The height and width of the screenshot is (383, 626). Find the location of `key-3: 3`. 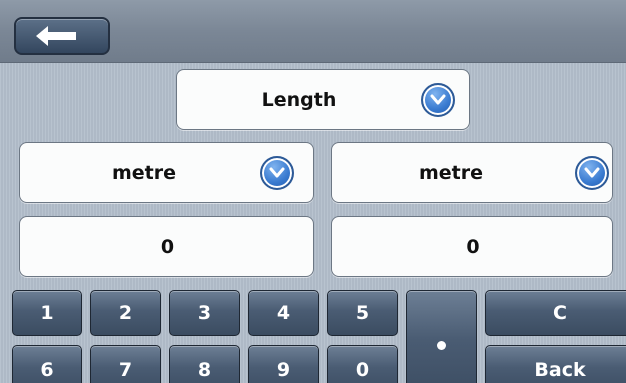

key-3: 3 is located at coordinates (204, 313).